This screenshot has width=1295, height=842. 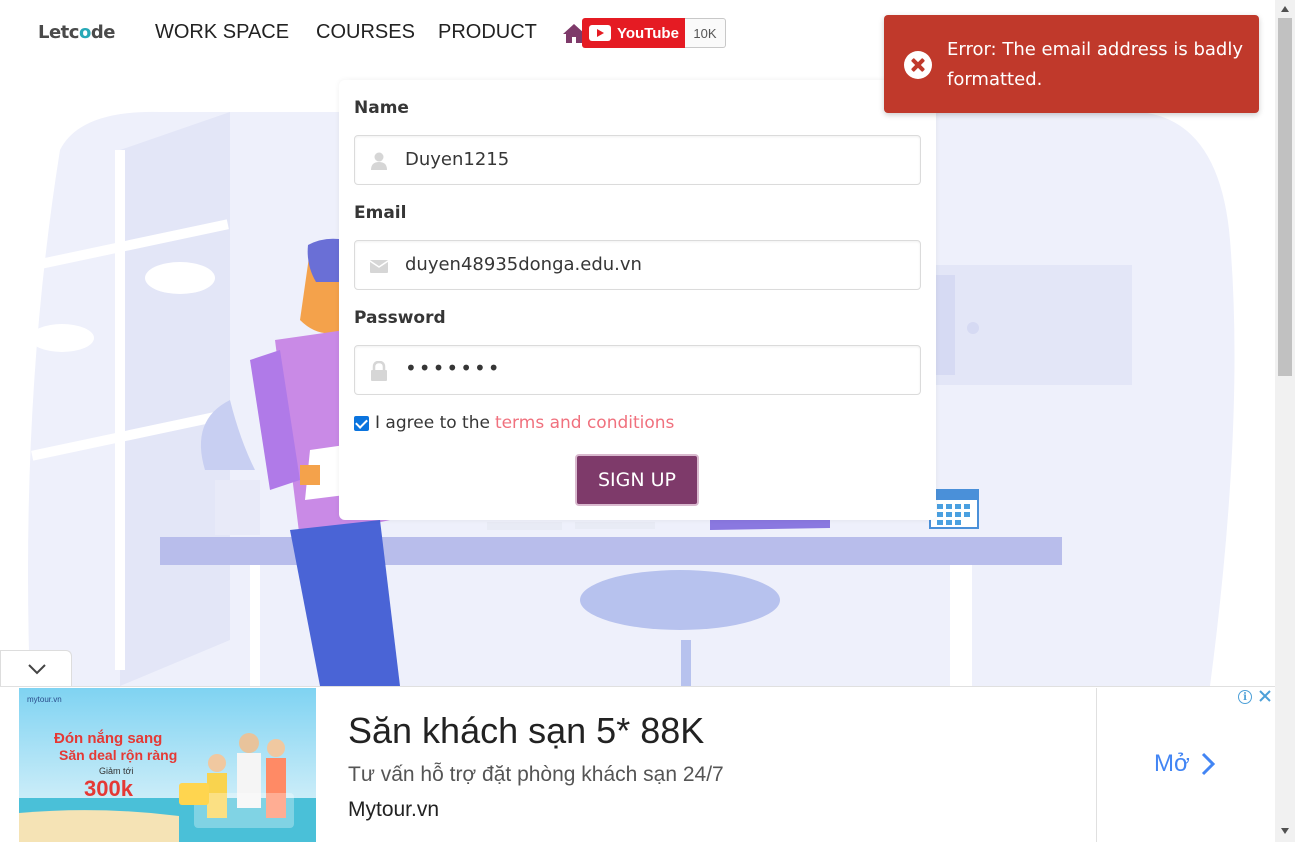 What do you see at coordinates (108, 738) in the screenshot?
I see `ad-banner-line1: Đón nắng sang` at bounding box center [108, 738].